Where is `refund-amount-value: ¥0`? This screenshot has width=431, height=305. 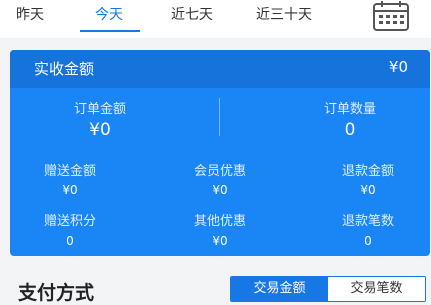 refund-amount-value: ¥0 is located at coordinates (368, 190).